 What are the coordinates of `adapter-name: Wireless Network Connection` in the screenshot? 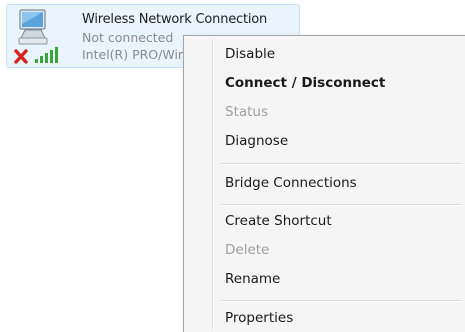 It's located at (175, 19).